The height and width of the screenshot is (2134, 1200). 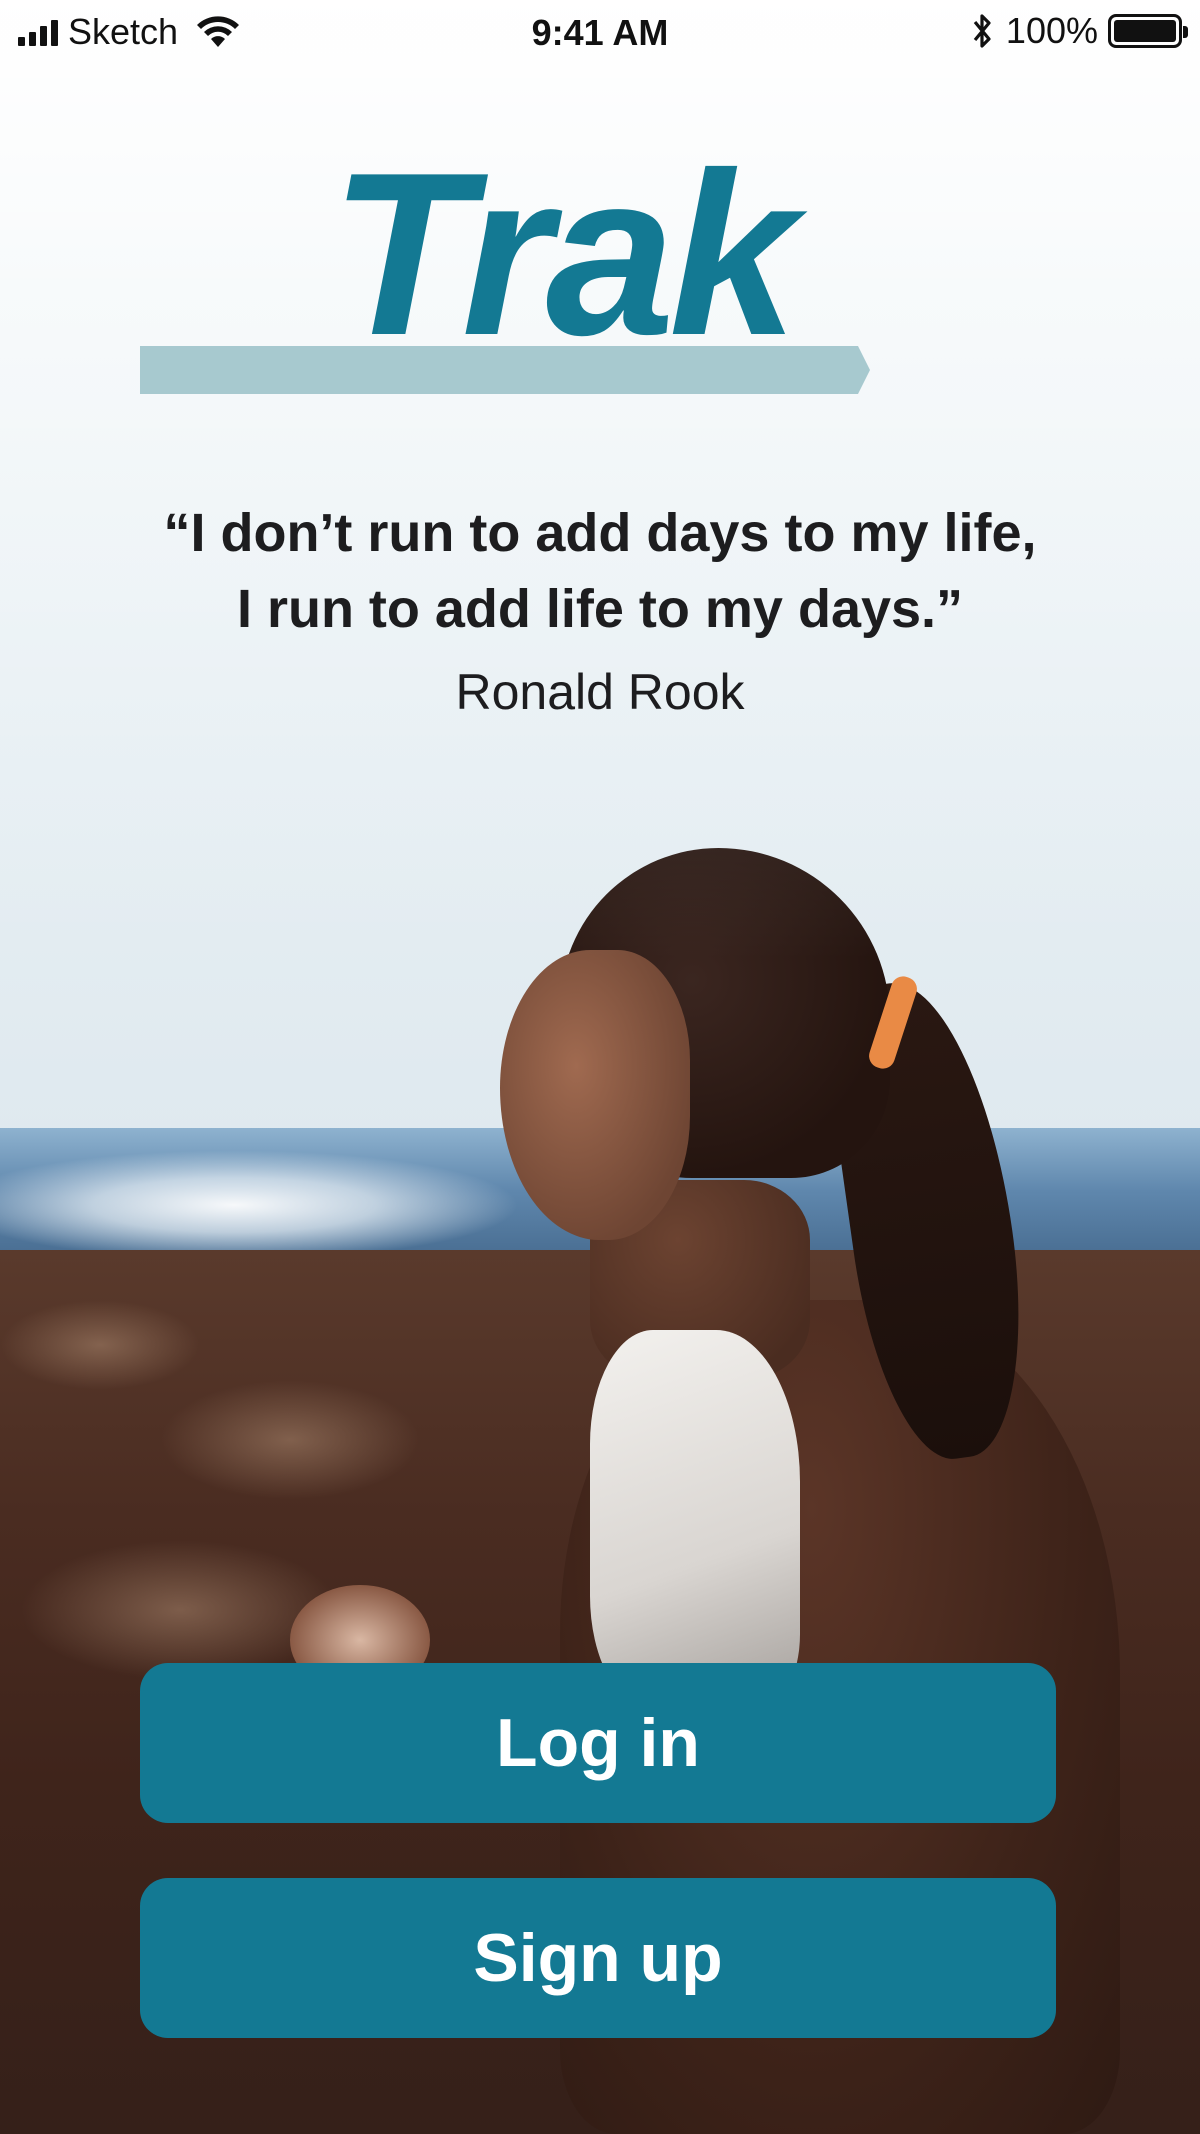 I want to click on status-bar: Sketch 9:41 AM 100%, so click(x=600, y=32).